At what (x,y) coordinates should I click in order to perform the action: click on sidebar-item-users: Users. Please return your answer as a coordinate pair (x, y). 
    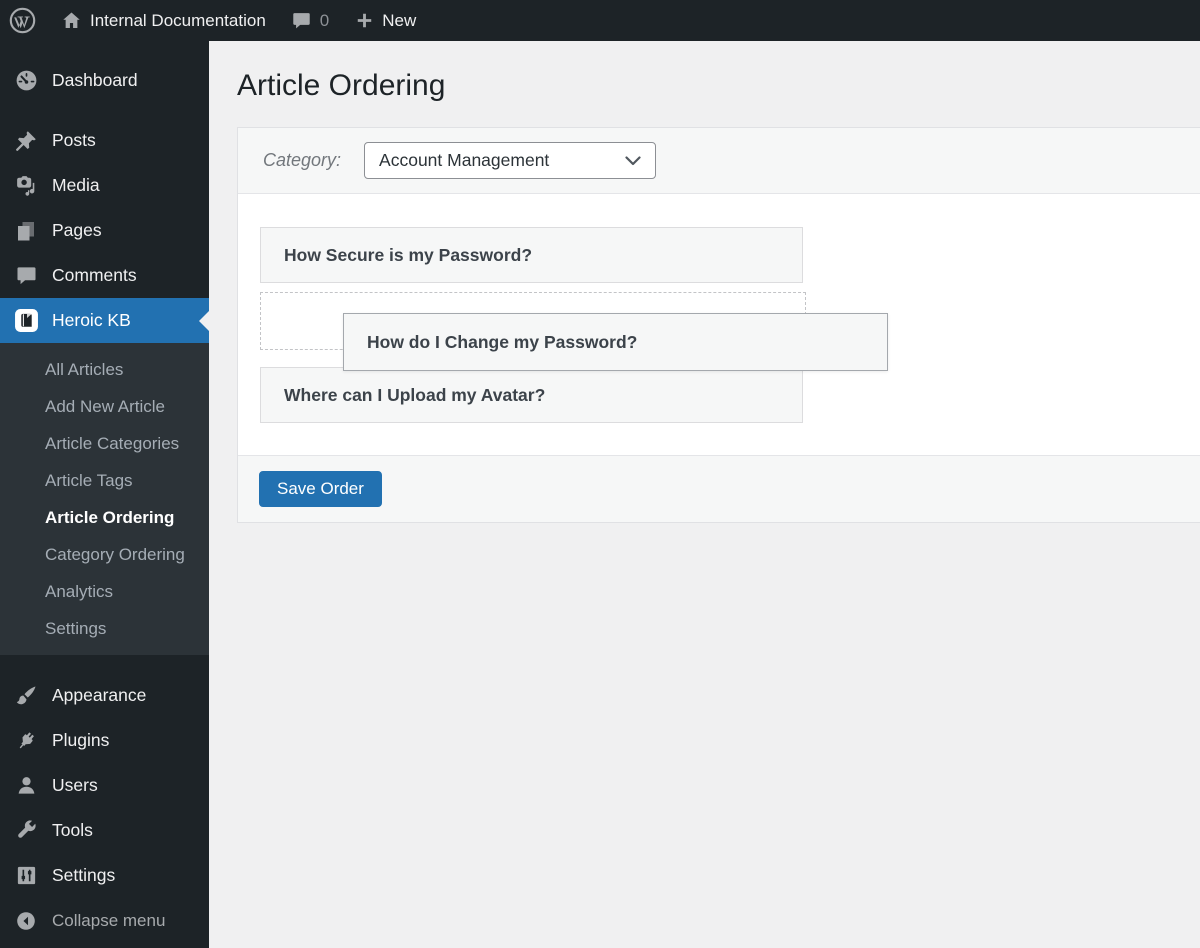
    Looking at the image, I should click on (104, 785).